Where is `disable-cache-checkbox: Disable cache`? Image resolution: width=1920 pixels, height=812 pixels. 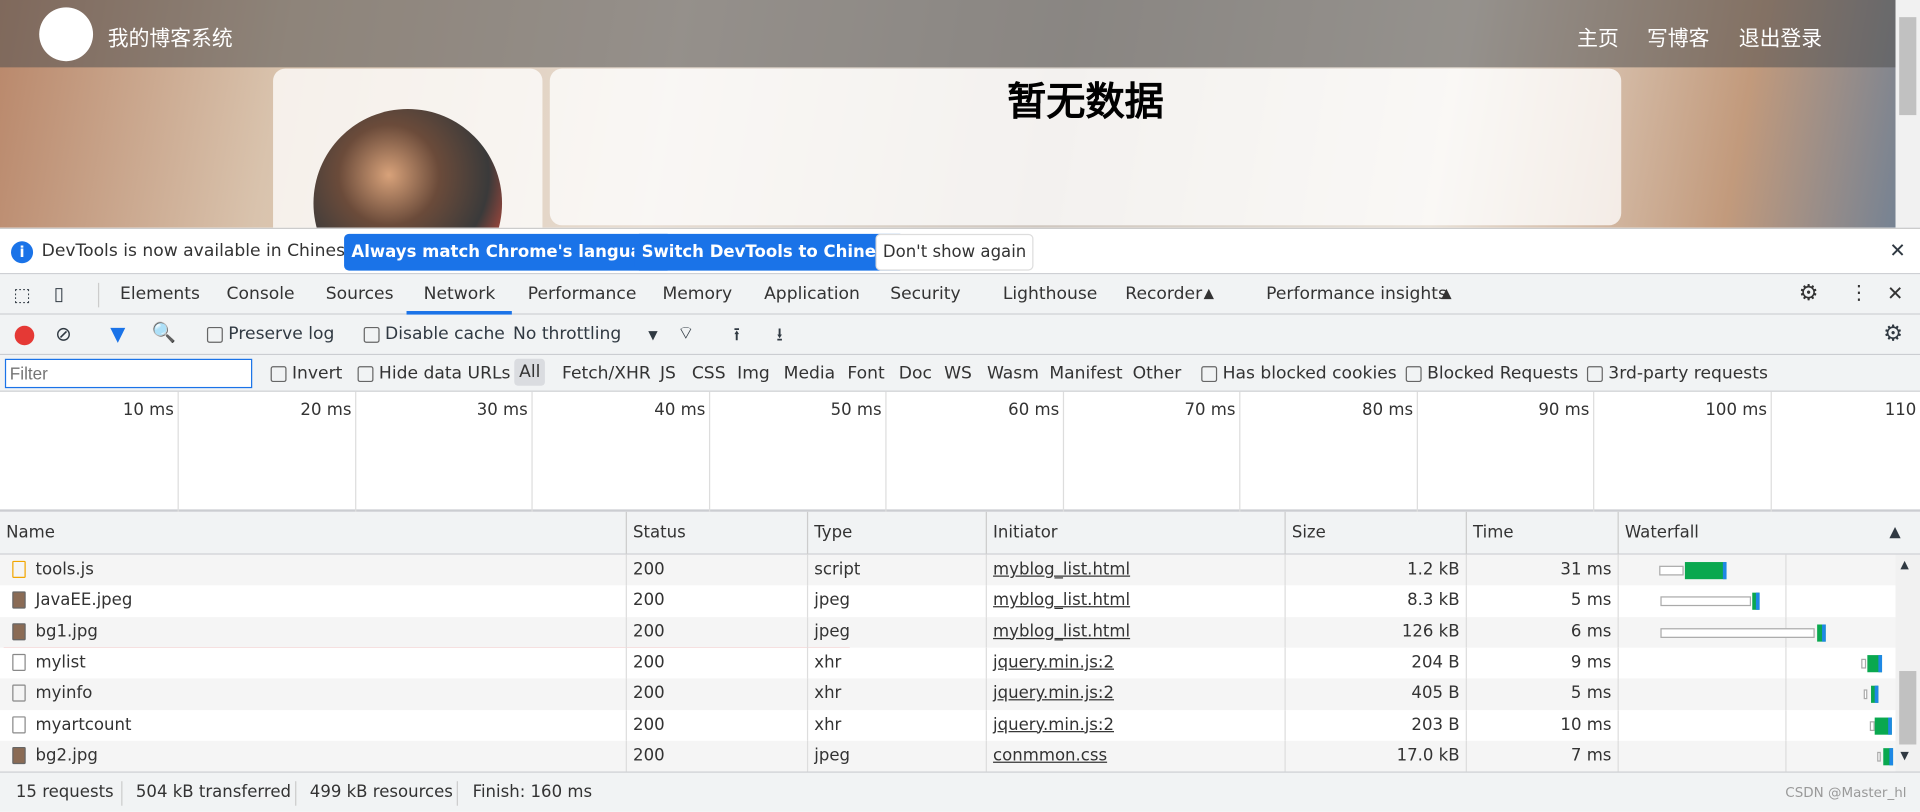
disable-cache-checkbox: Disable cache is located at coordinates (434, 334).